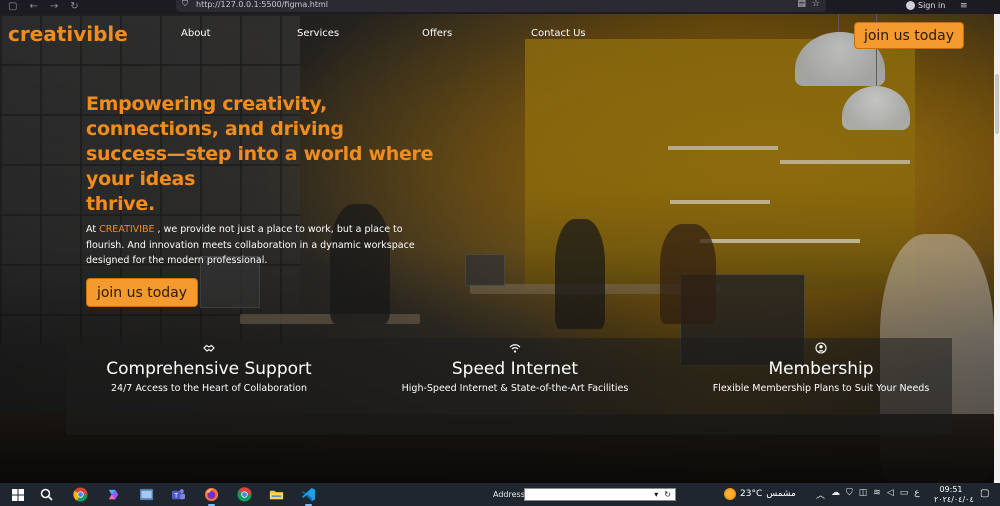 Image resolution: width=1000 pixels, height=506 pixels. Describe the element at coordinates (120, 204) in the screenshot. I see `hero-heading-line: thrive.` at that location.